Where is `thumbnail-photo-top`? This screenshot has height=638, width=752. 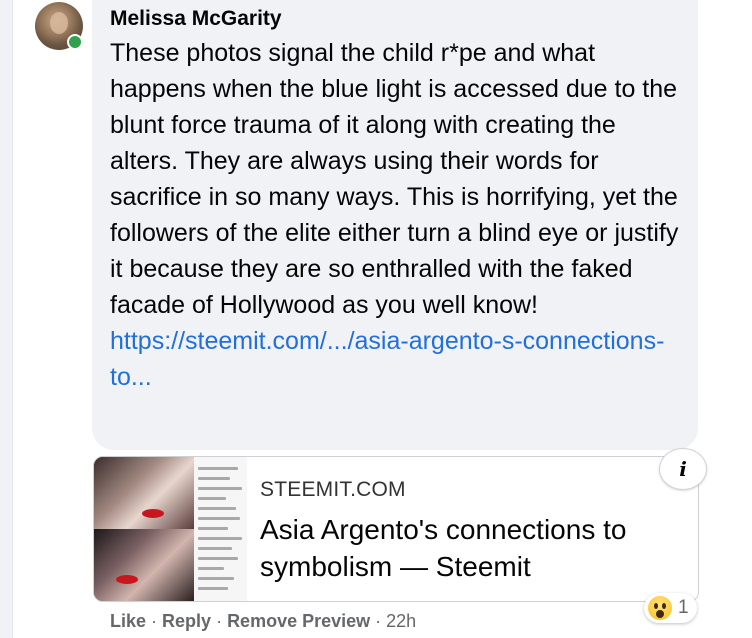
thumbnail-photo-top is located at coordinates (144, 493).